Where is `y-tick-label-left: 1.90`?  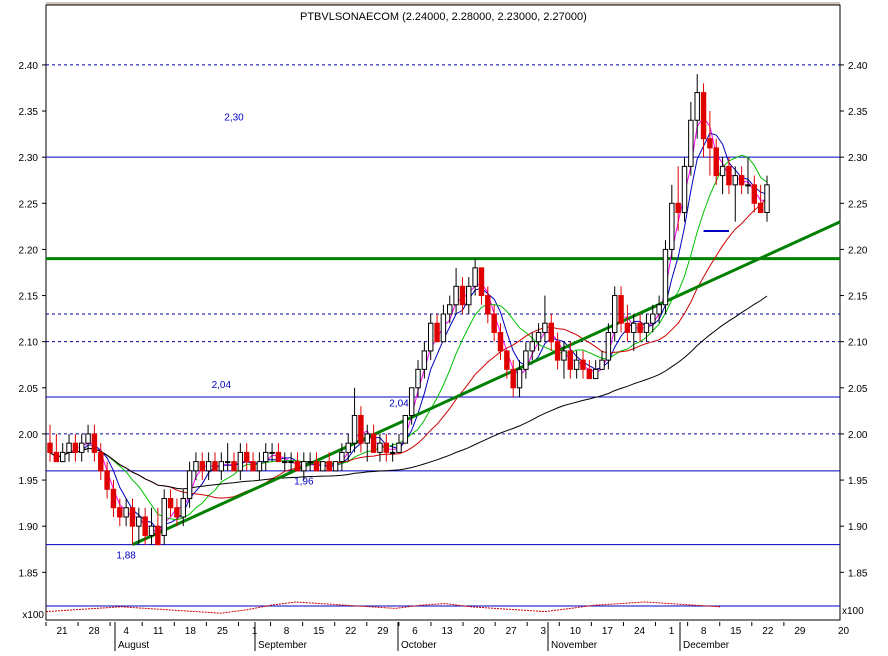 y-tick-label-left: 1.90 is located at coordinates (29, 527).